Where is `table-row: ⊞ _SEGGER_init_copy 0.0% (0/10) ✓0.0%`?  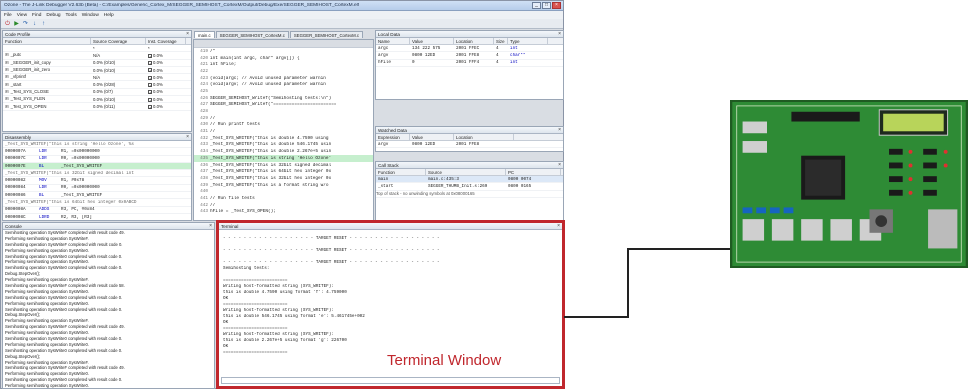 table-row: ⊞ _SEGGER_init_copy 0.0% (0/10) ✓0.0% is located at coordinates (97, 63).